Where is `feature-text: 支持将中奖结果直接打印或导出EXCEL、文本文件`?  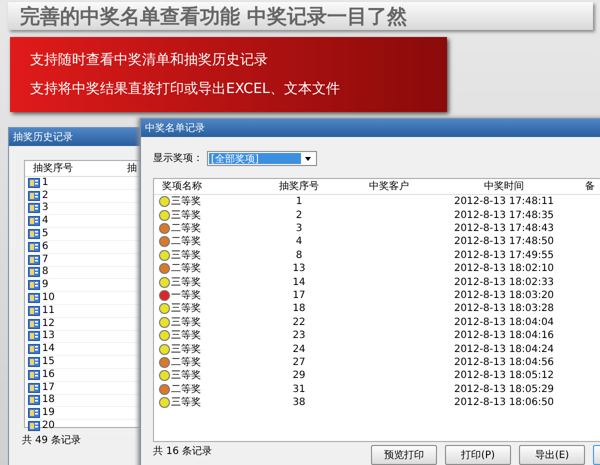 feature-text: 支持将中奖结果直接打印或导出EXCEL、文本文件 is located at coordinates (185, 89).